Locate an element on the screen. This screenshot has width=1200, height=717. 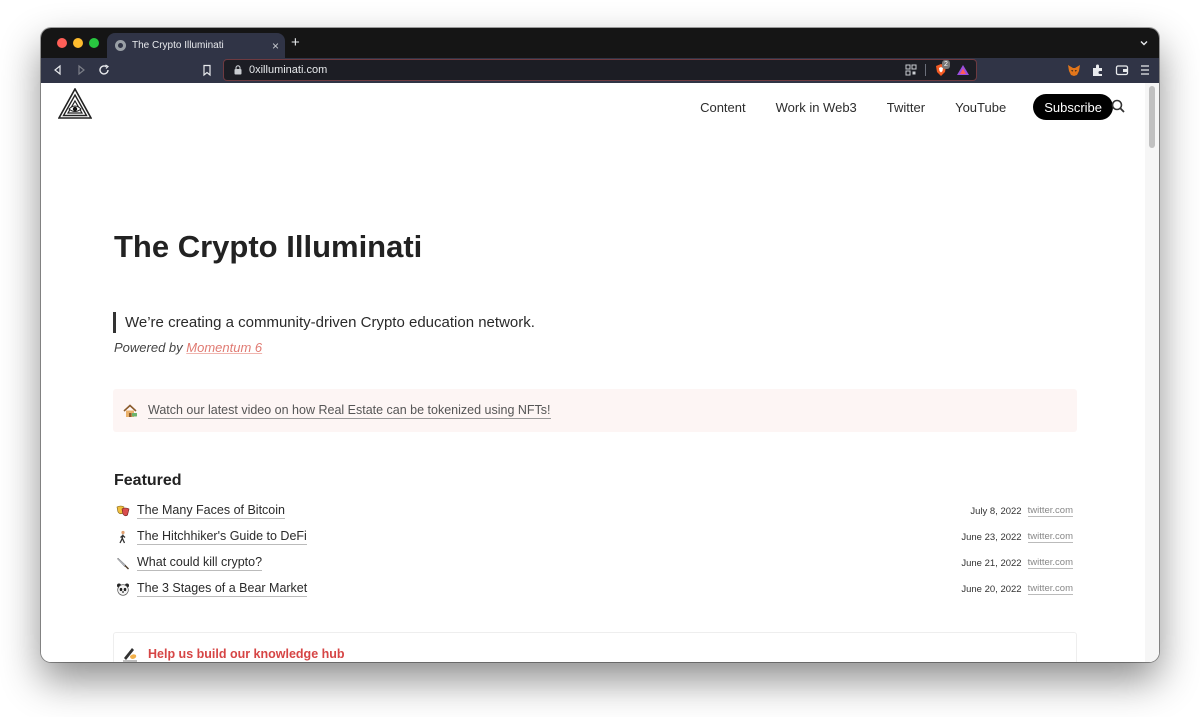
masks-icon is located at coordinates (123, 511).